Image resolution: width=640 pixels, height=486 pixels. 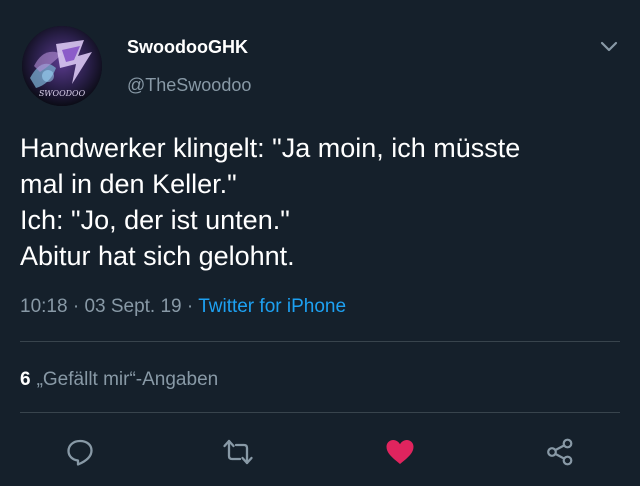 What do you see at coordinates (44, 306) in the screenshot?
I see `tweet-time: 10:18` at bounding box center [44, 306].